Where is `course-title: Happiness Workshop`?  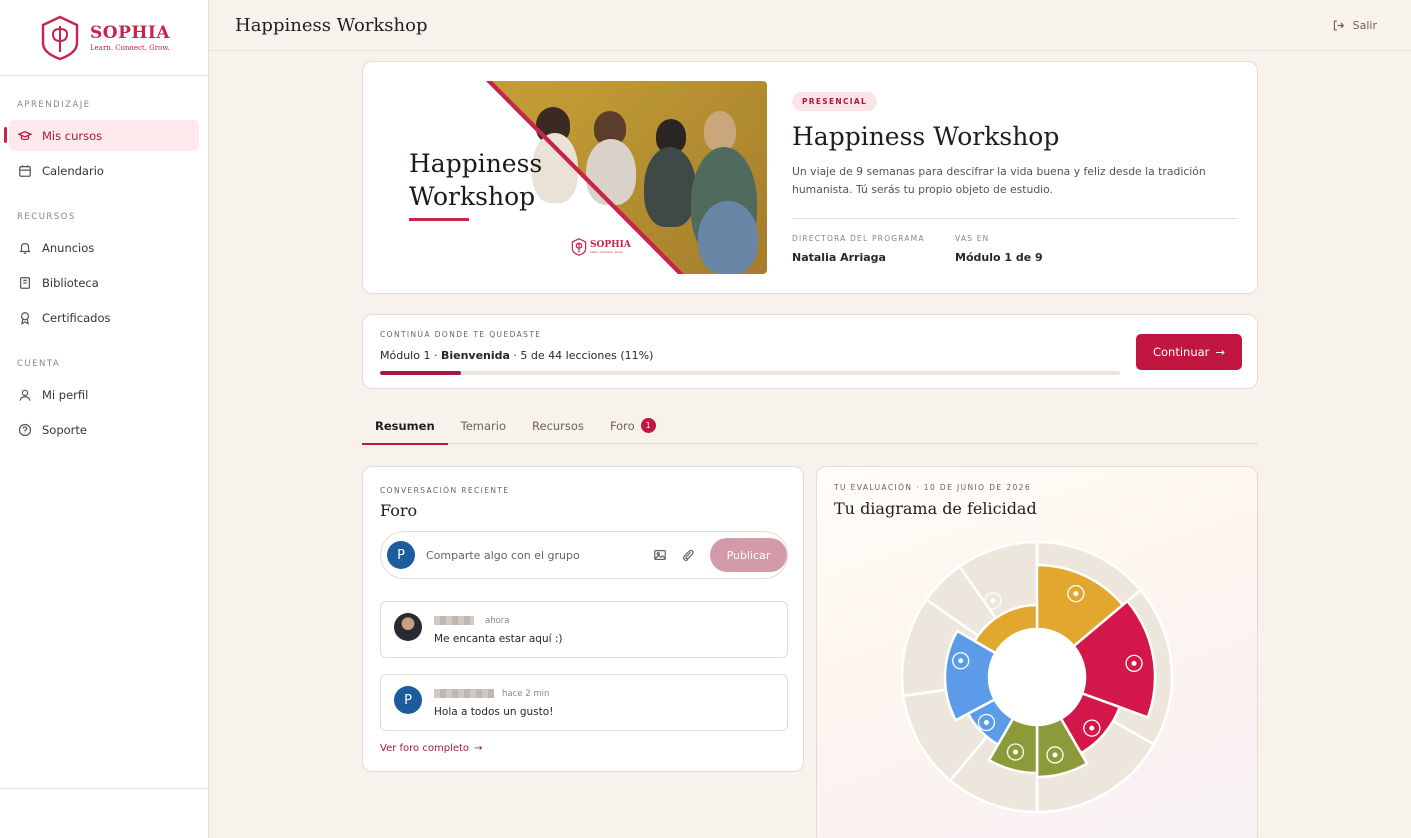 course-title: Happiness Workshop is located at coordinates (926, 136).